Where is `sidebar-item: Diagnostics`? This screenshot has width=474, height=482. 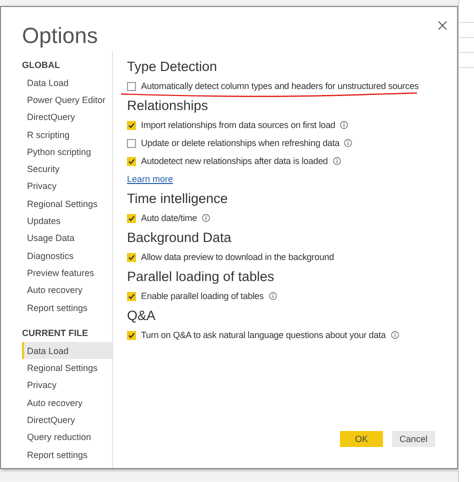
sidebar-item: Diagnostics is located at coordinates (67, 255).